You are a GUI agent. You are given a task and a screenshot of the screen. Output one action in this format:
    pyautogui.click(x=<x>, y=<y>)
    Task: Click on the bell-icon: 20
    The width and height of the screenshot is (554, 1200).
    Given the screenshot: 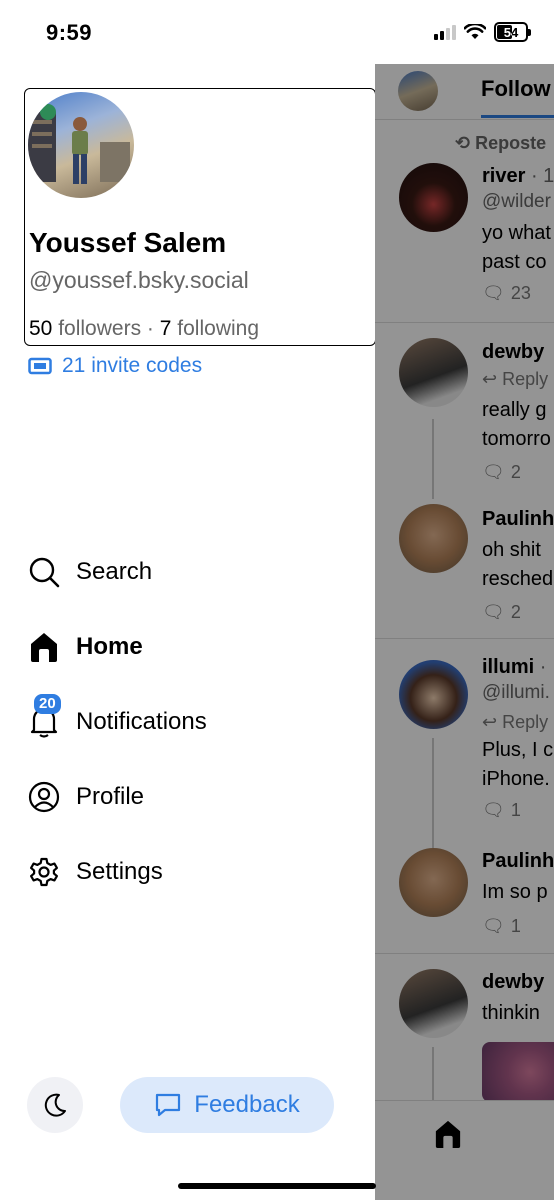 What is the action you would take?
    pyautogui.click(x=44, y=715)
    